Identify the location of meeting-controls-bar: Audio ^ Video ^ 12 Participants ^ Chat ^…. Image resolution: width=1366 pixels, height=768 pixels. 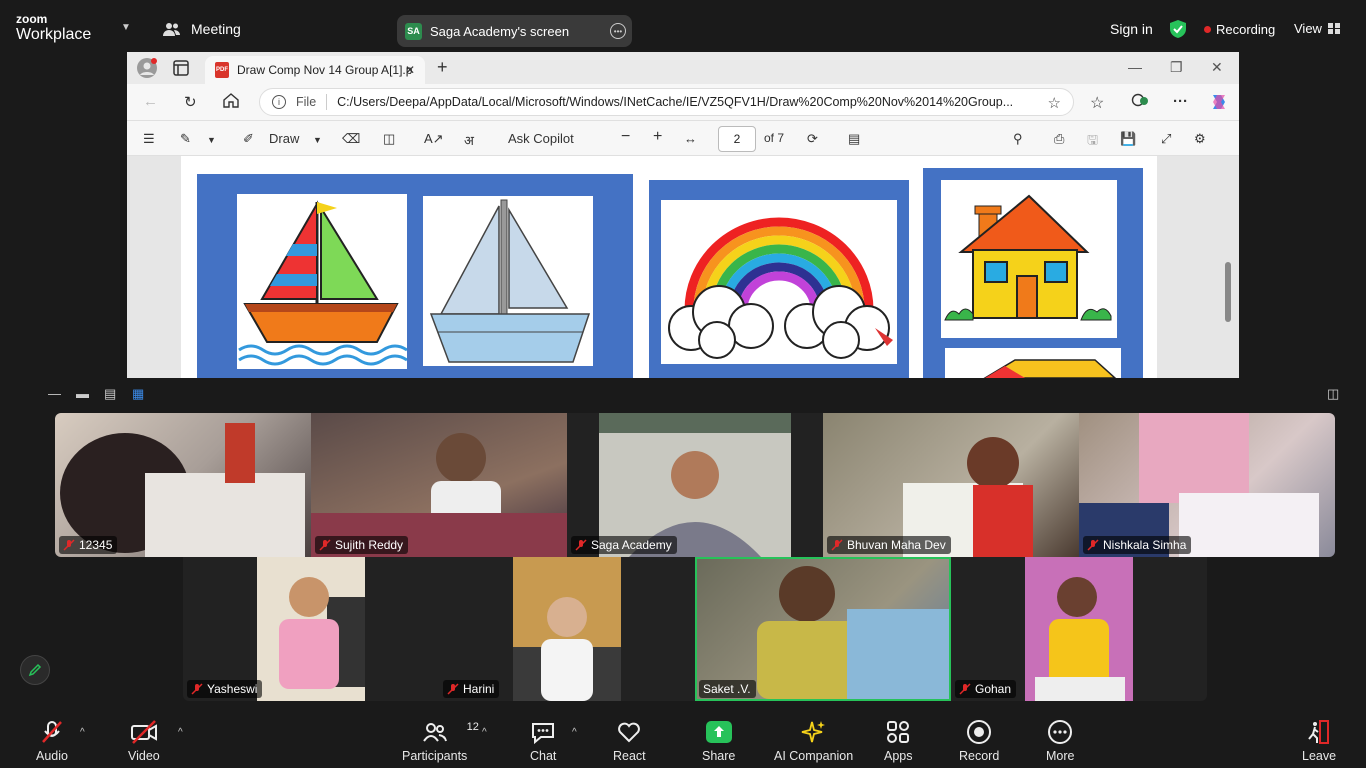
(683, 739).